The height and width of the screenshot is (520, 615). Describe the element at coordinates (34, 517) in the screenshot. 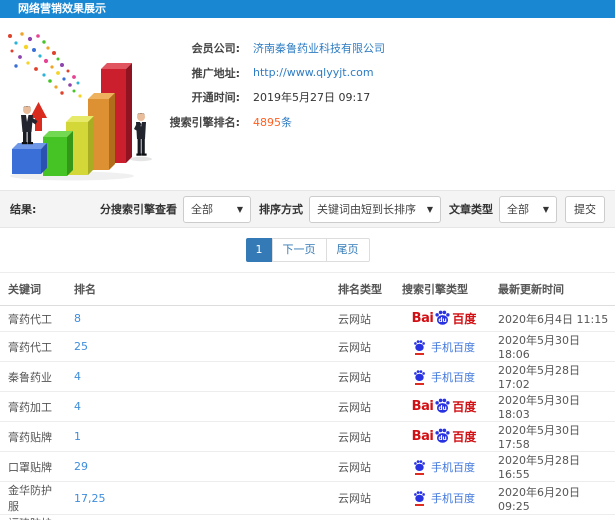

I see `keyword-cell: 福建防护服` at that location.